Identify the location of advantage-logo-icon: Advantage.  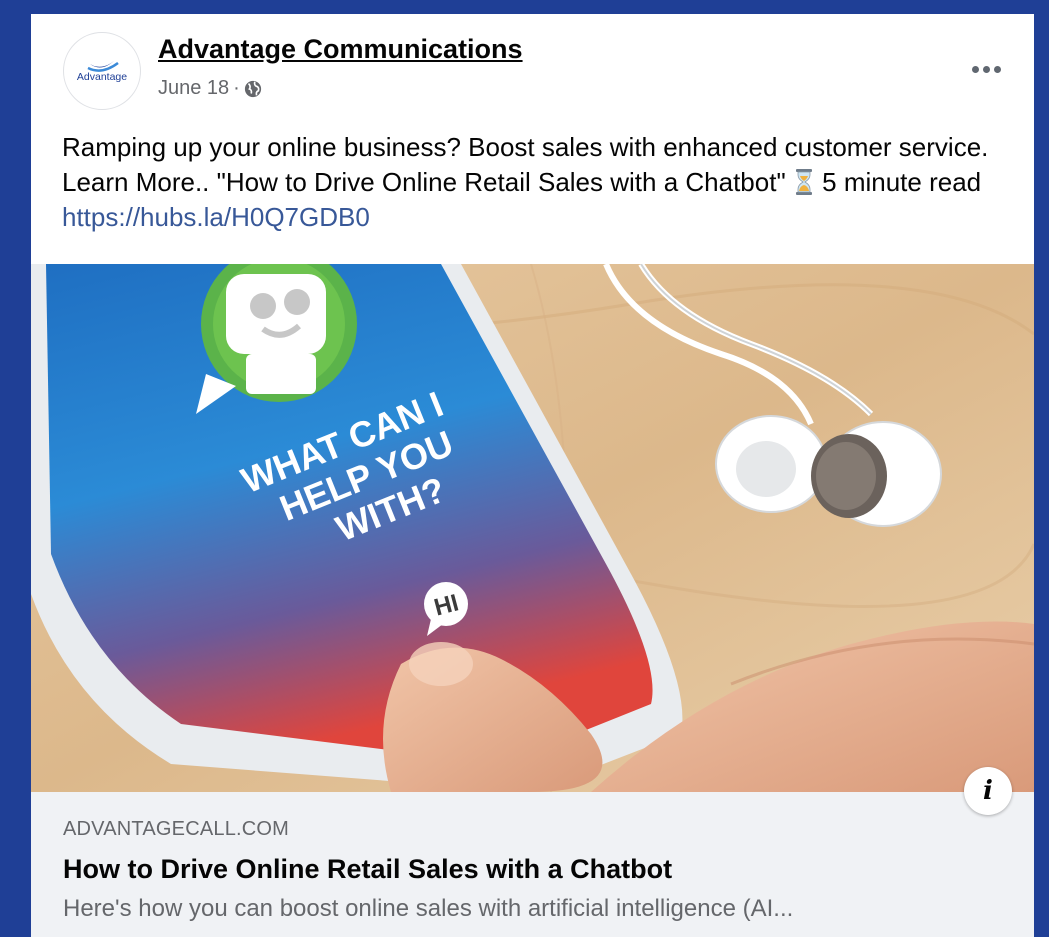
(102, 71).